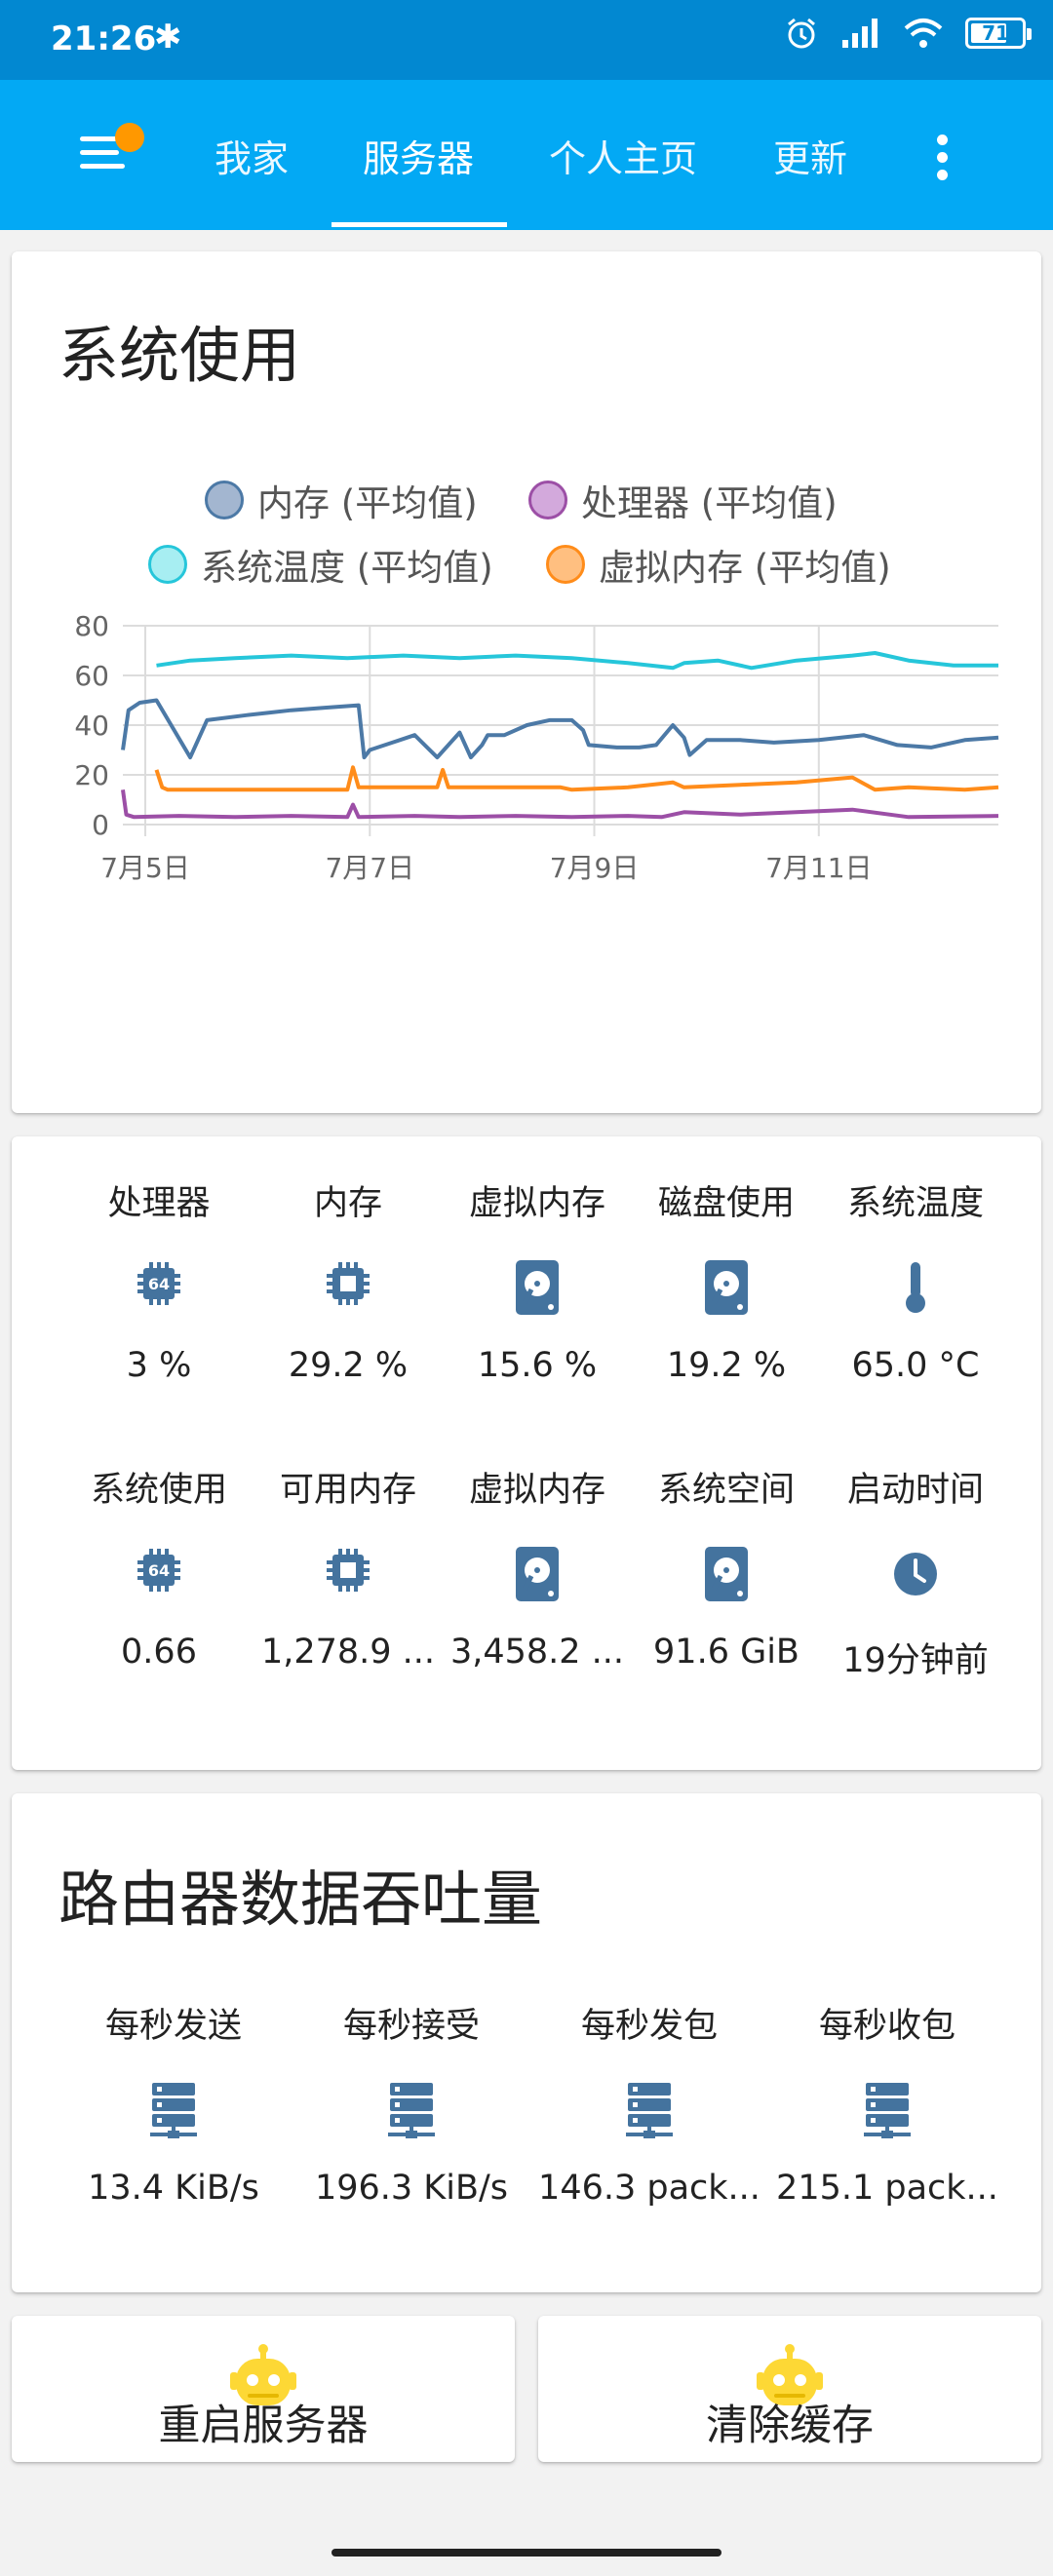 Image resolution: width=1053 pixels, height=2576 pixels. I want to click on legend-label: 虚拟内存 (平均值), so click(745, 568).